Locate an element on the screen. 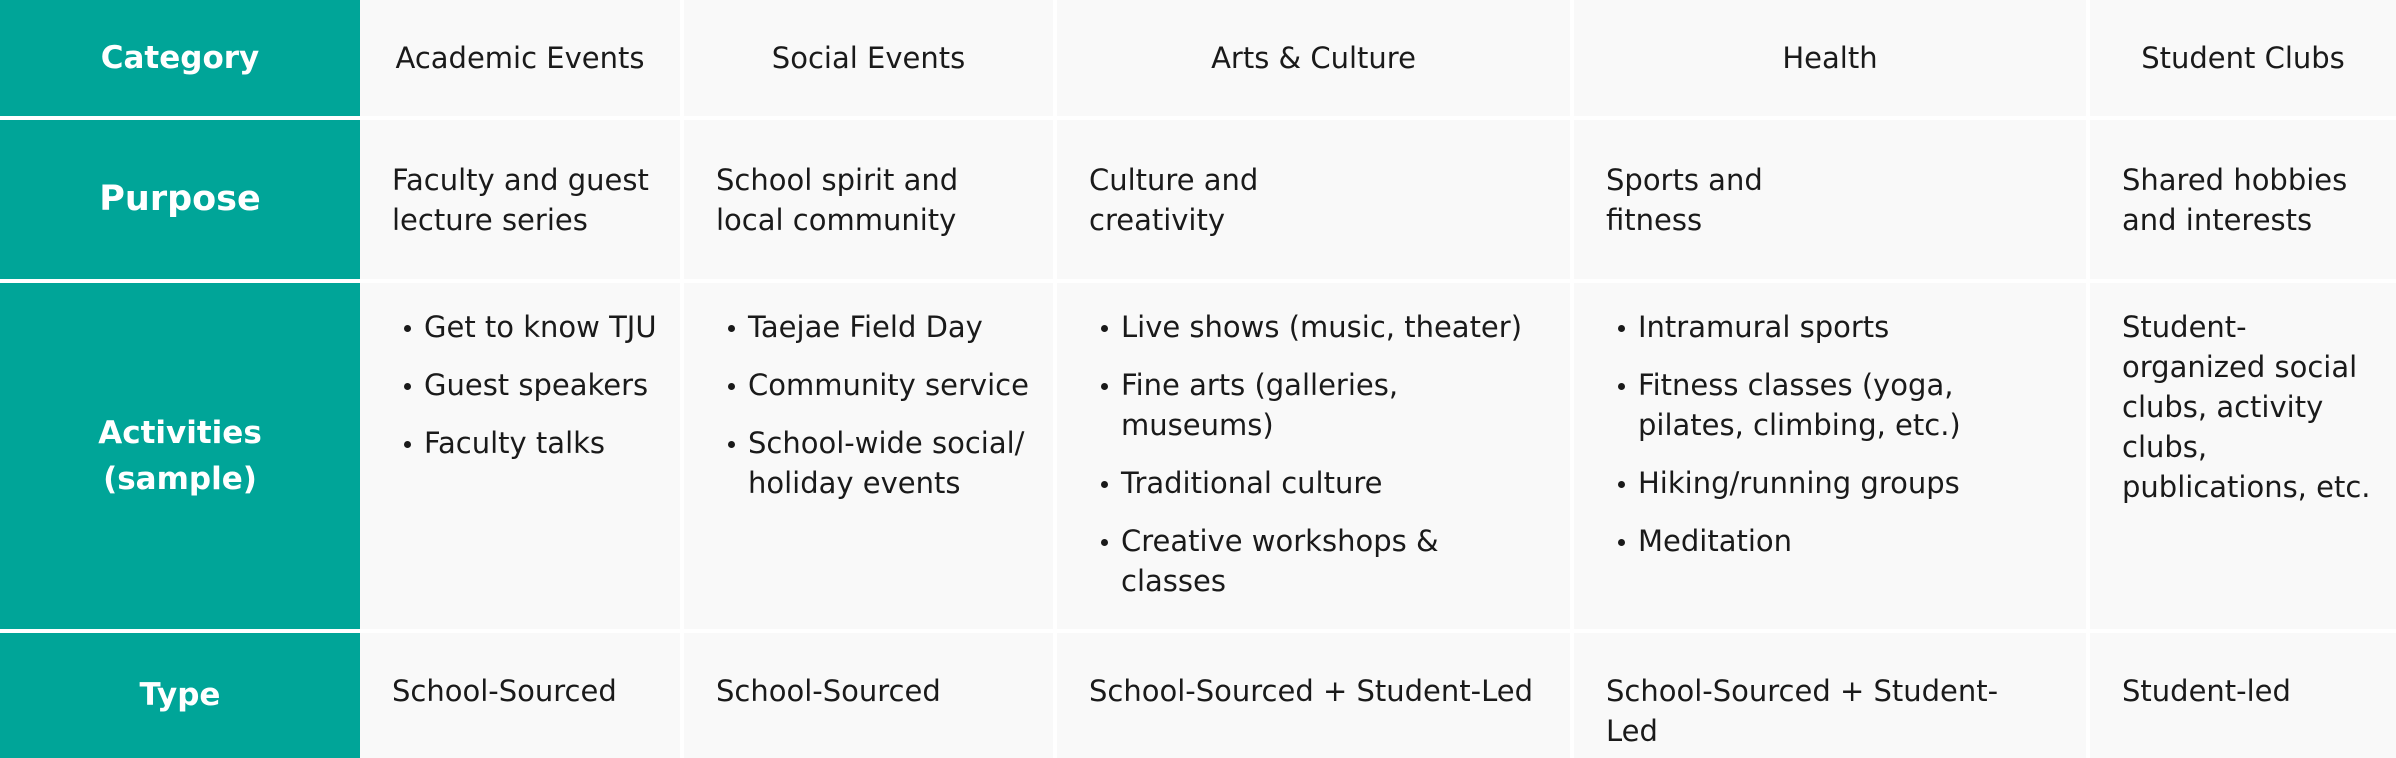 Image resolution: width=2396 pixels, height=758 pixels. category-social-events: Social Events is located at coordinates (866, 60).